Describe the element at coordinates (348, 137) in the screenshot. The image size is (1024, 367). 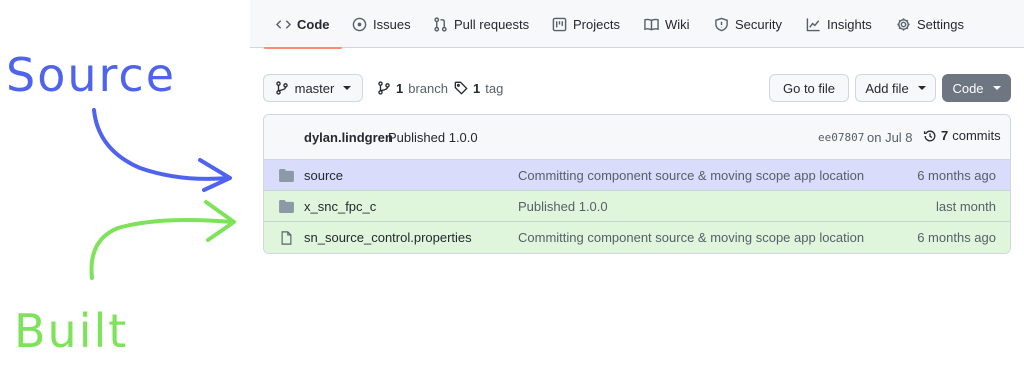
I see `commit-author: dylan.lindgren` at that location.